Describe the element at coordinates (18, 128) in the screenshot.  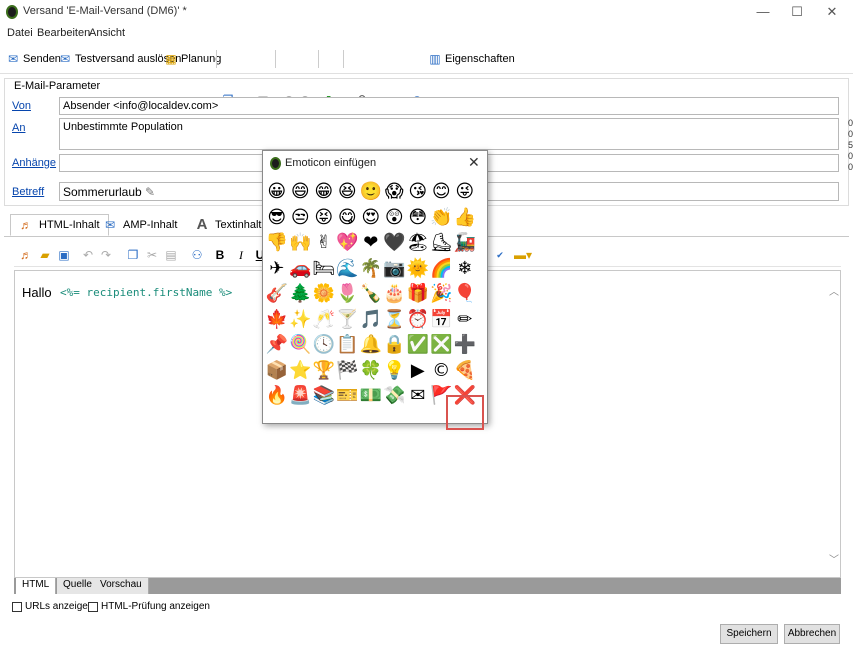
I see `to-link: An` at that location.